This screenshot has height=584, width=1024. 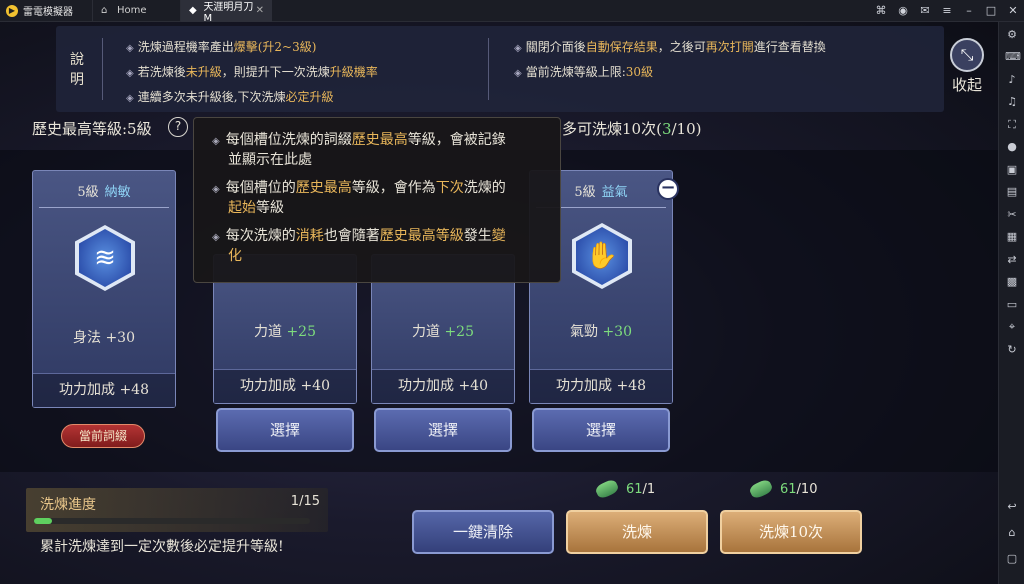 What do you see at coordinates (252, 72) in the screenshot?
I see `info-line-2: ◈ 若洗煉後未升級，則提升下一次洗煉升級機率` at bounding box center [252, 72].